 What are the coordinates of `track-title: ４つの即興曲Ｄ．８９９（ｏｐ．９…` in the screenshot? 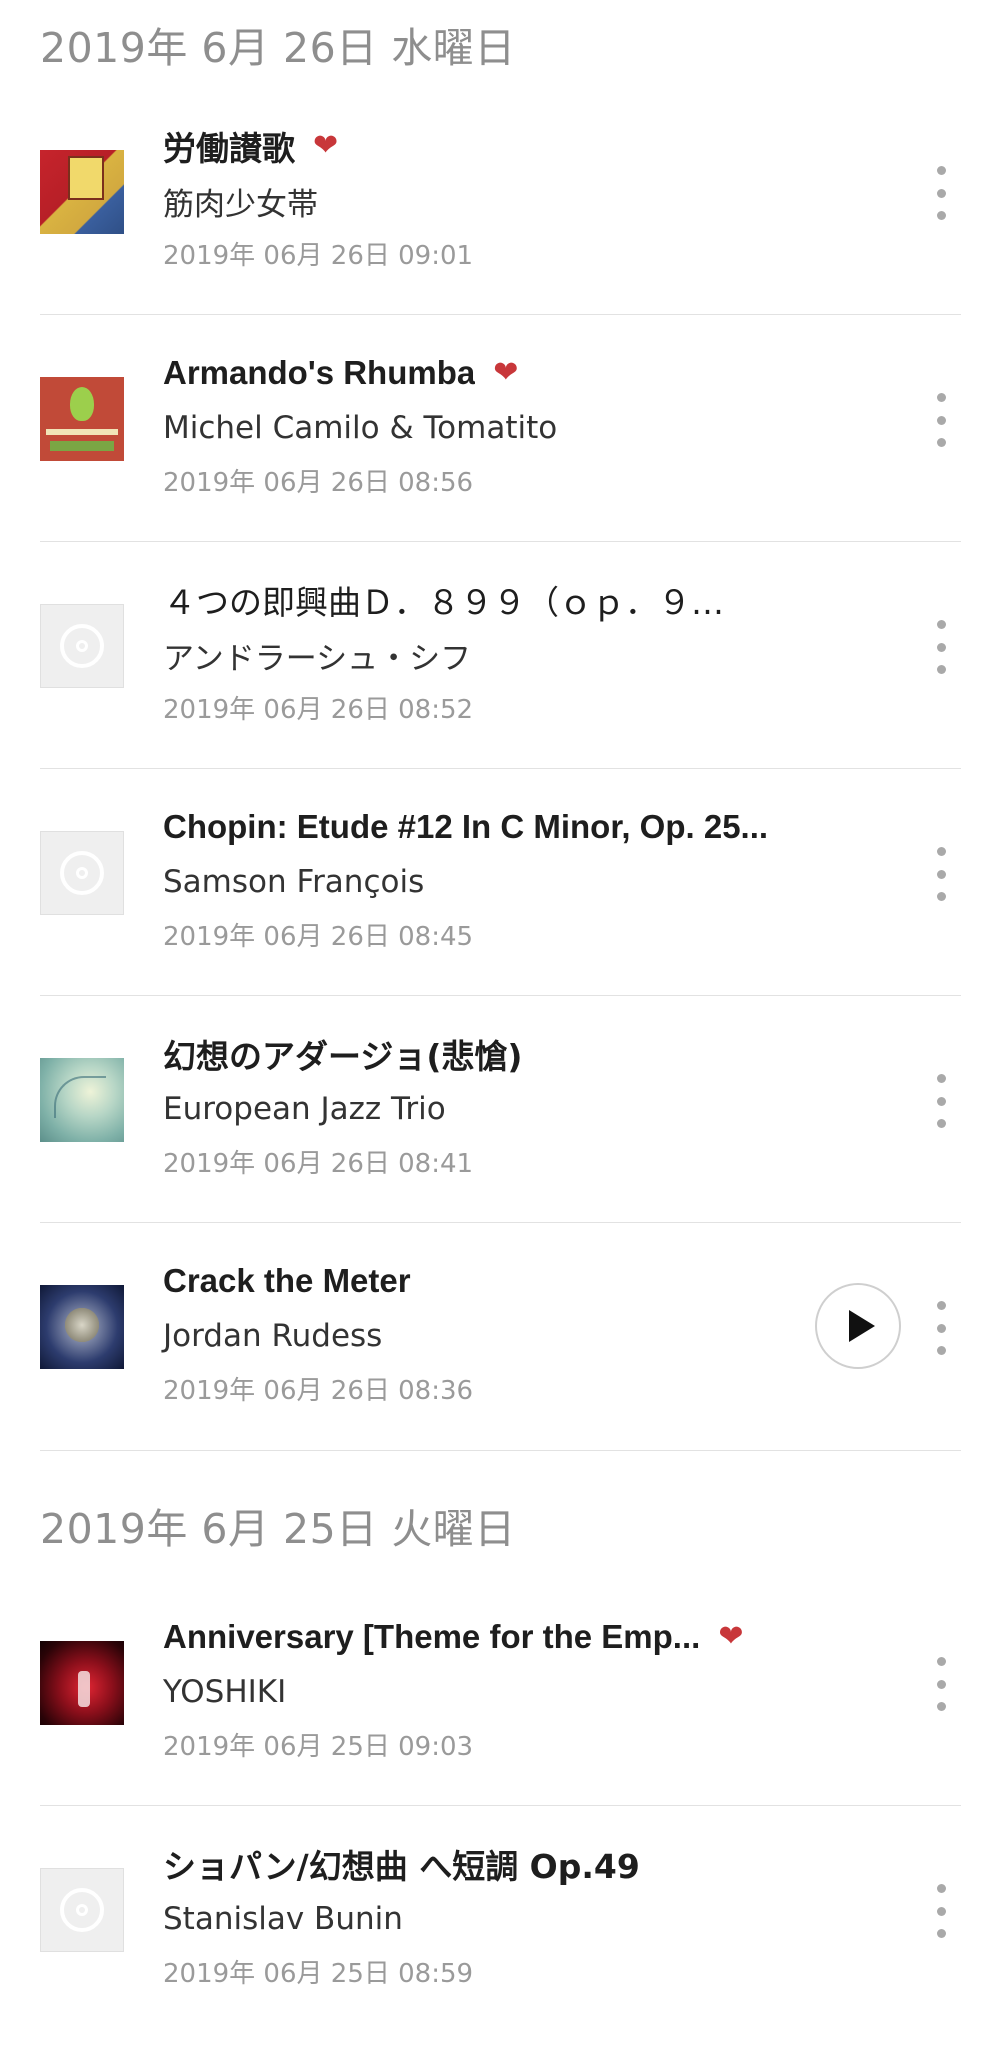 It's located at (443, 602).